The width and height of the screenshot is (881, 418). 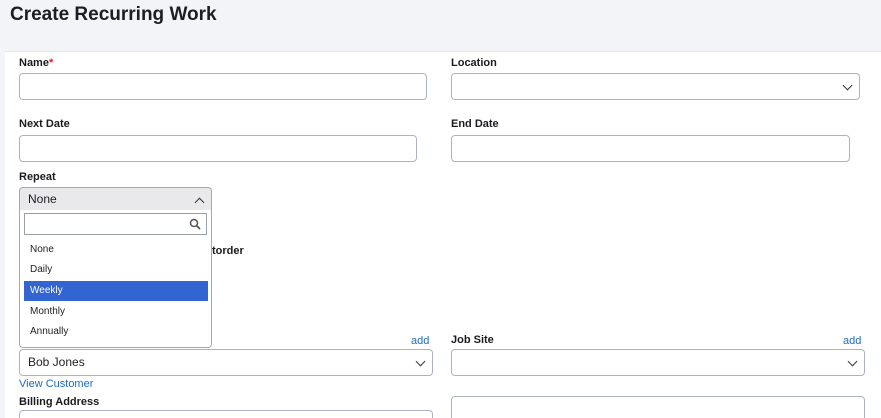 What do you see at coordinates (218, 148) in the screenshot?
I see `next-date-input` at bounding box center [218, 148].